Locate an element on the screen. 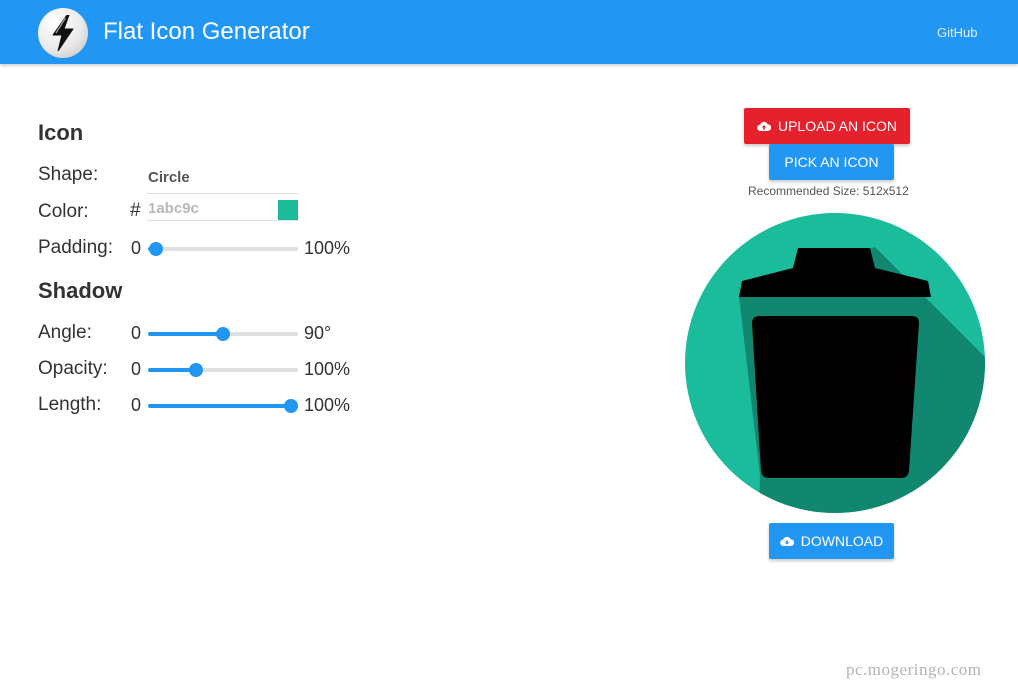 The height and width of the screenshot is (692, 1018). app-logo is located at coordinates (63, 33).